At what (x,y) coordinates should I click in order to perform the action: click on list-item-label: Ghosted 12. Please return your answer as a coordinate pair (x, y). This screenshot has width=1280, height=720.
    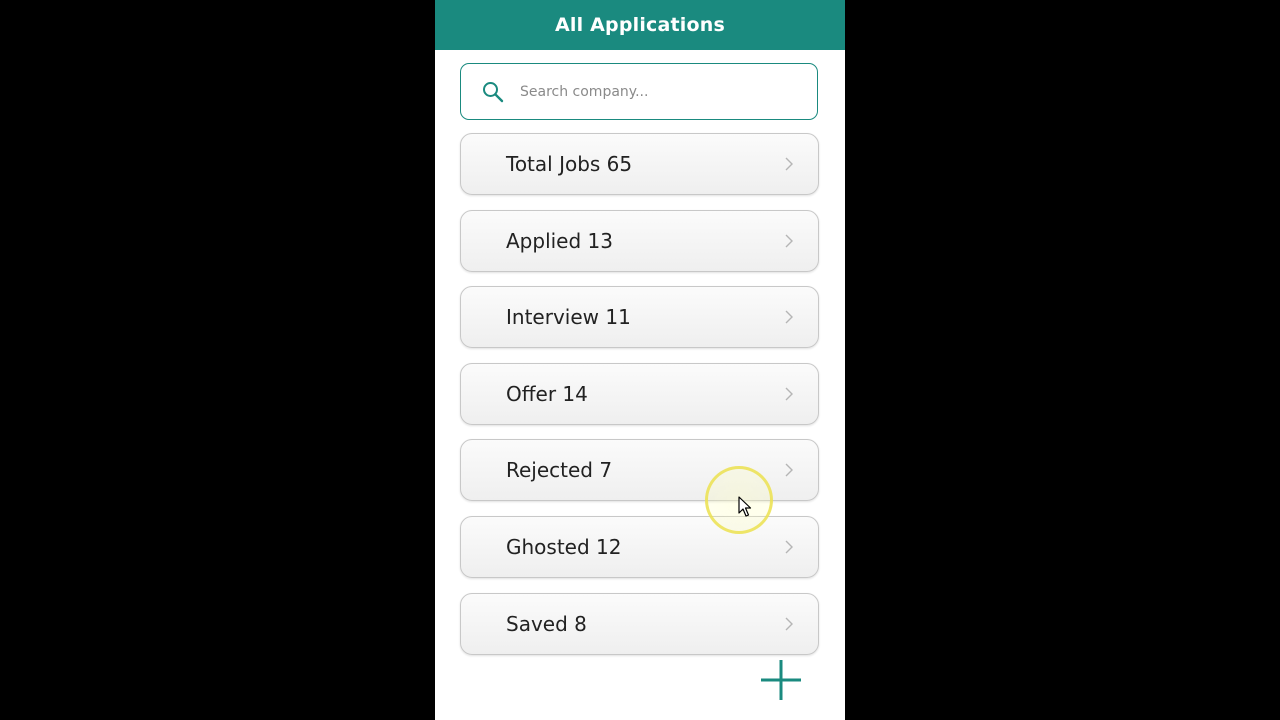
    Looking at the image, I should click on (564, 546).